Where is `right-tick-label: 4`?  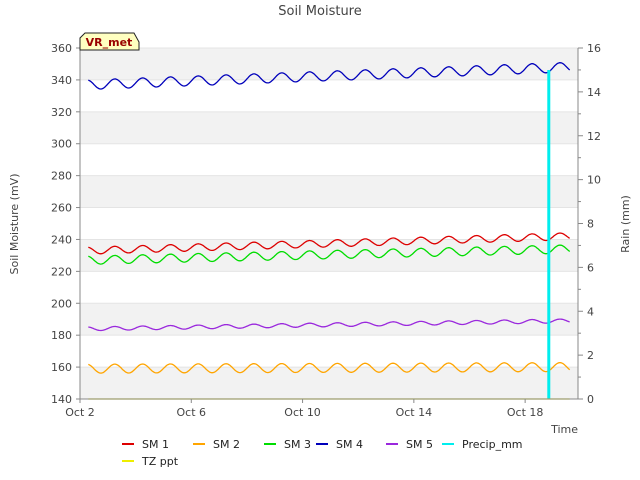
right-tick-label: 4 is located at coordinates (590, 311).